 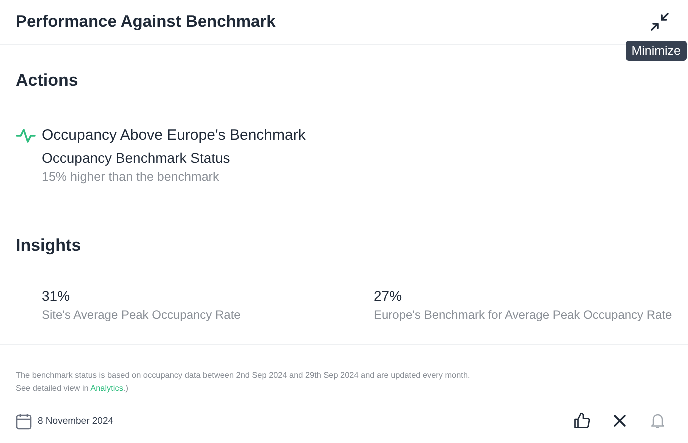 I want to click on minimize-icon, so click(x=660, y=22).